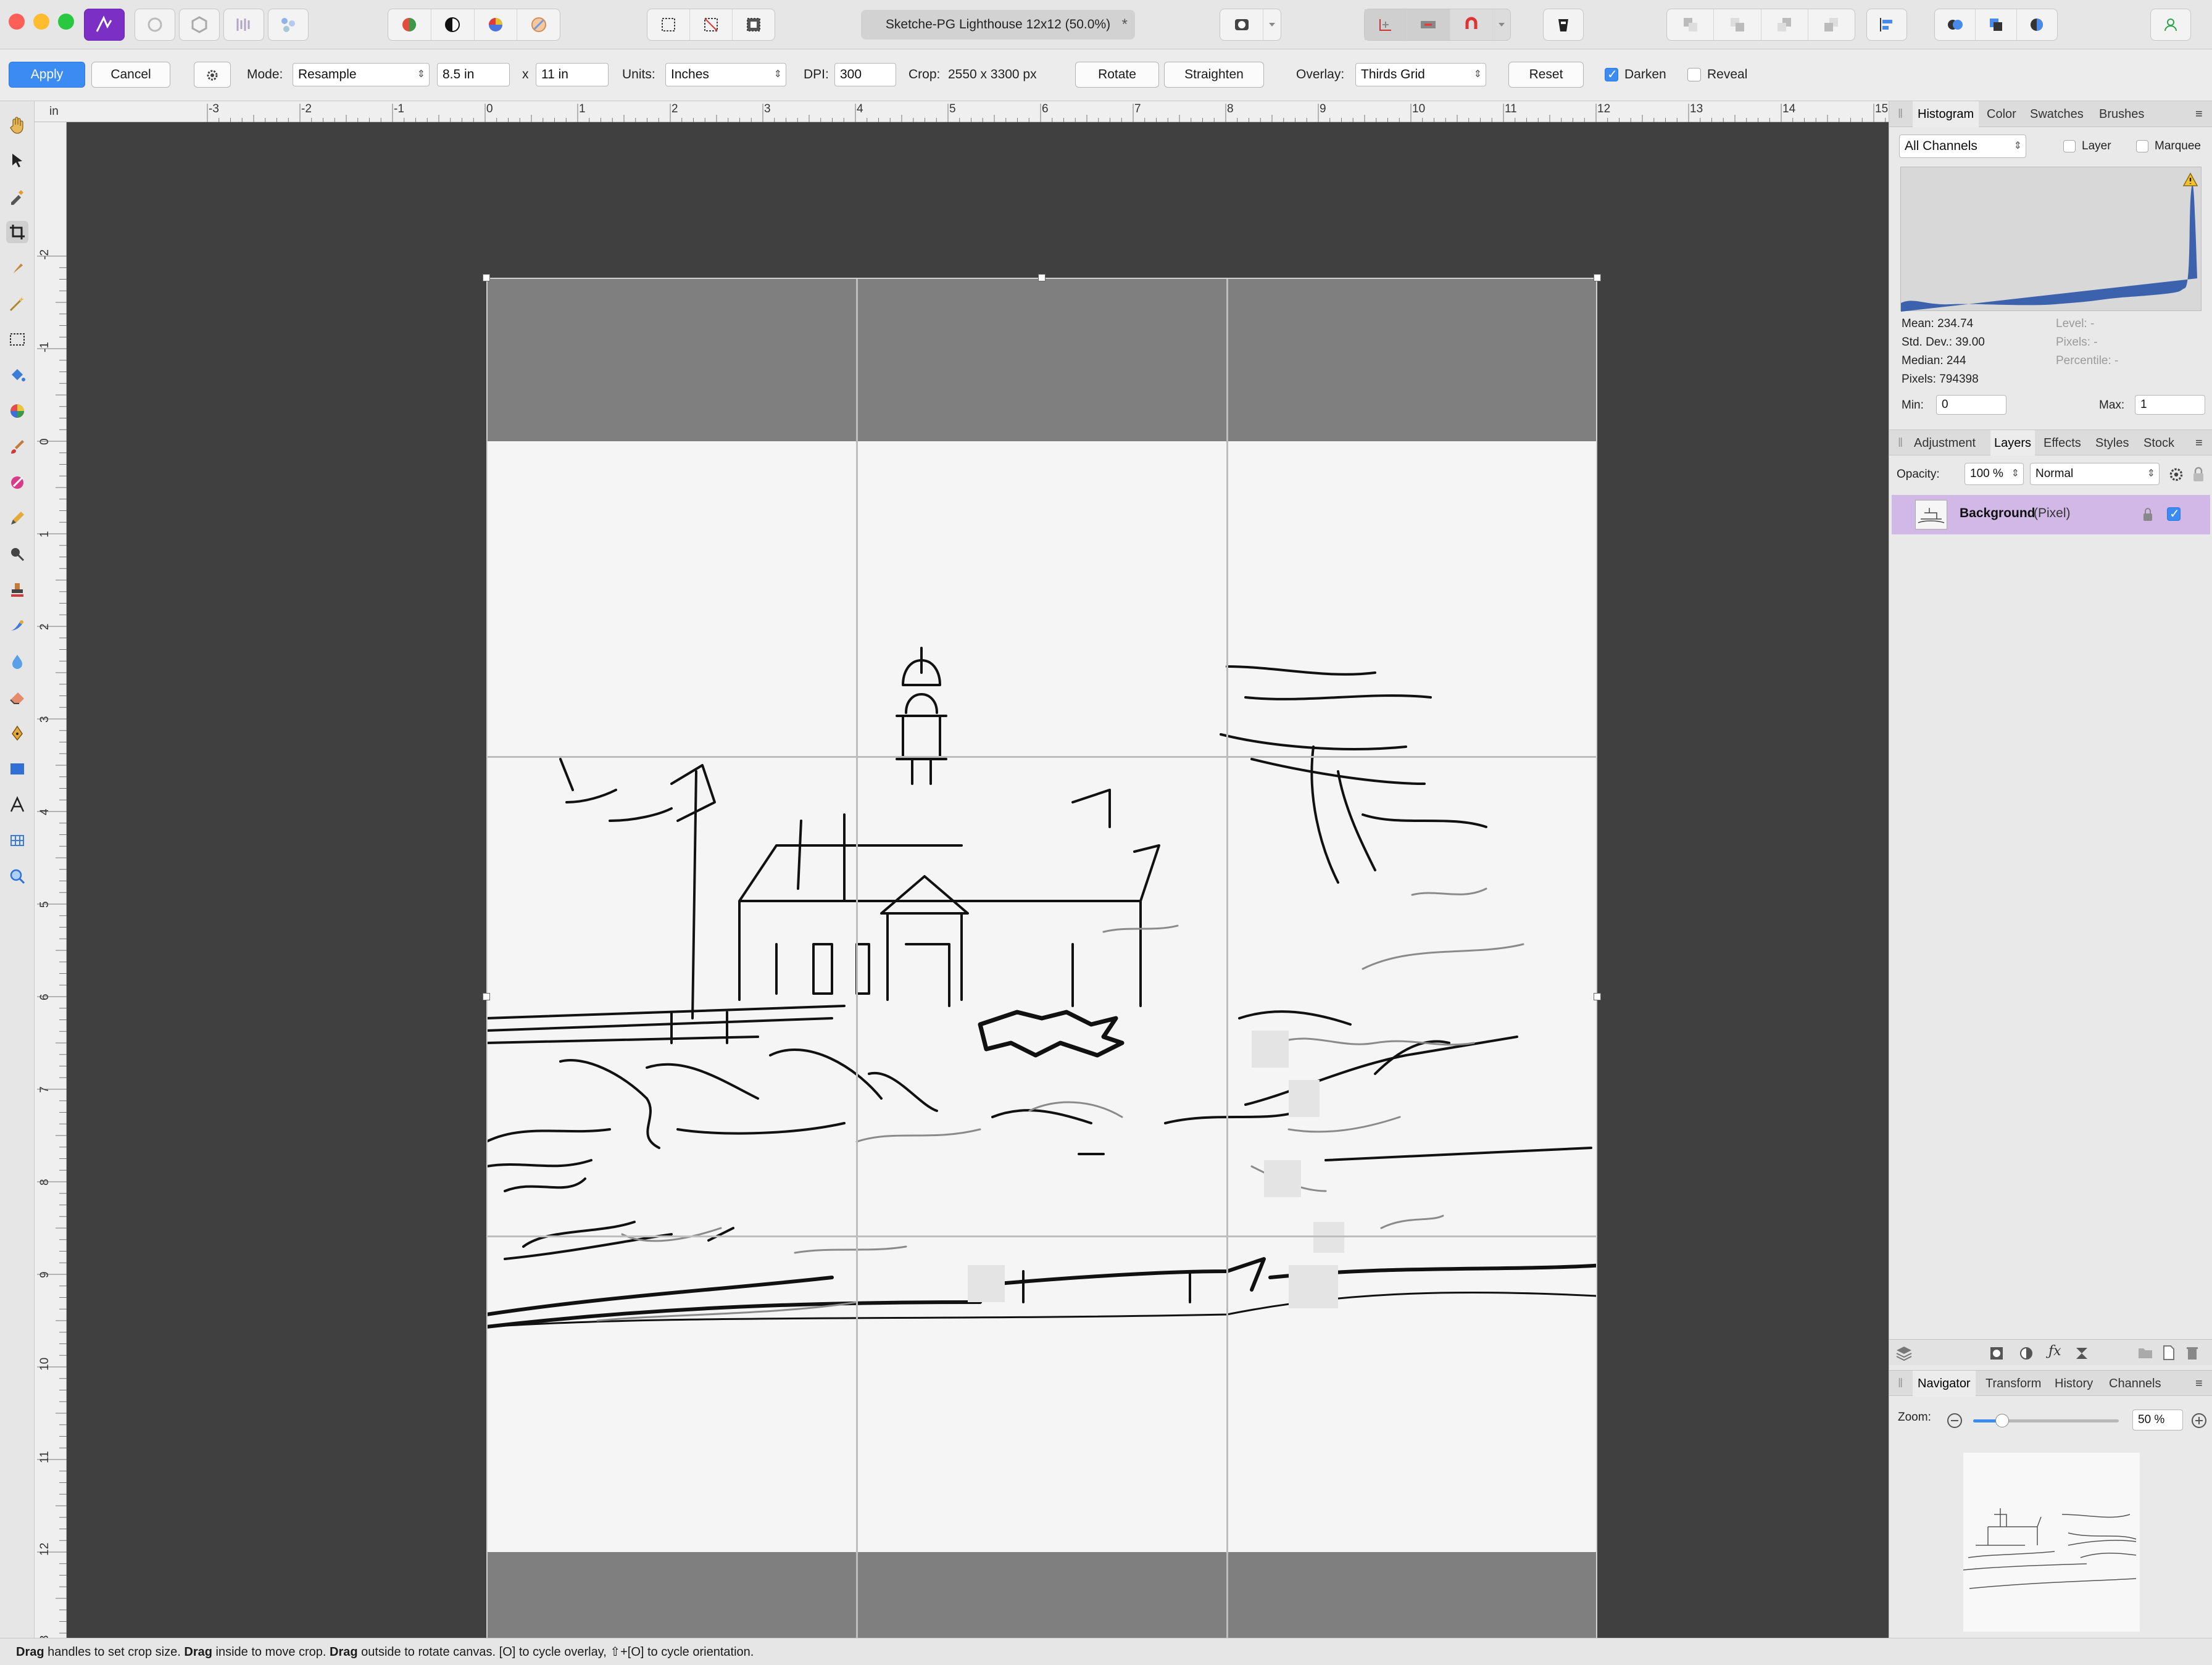 The width and height of the screenshot is (2212, 1665). What do you see at coordinates (1946, 114) in the screenshot?
I see `tab-histogram: Histogram` at bounding box center [1946, 114].